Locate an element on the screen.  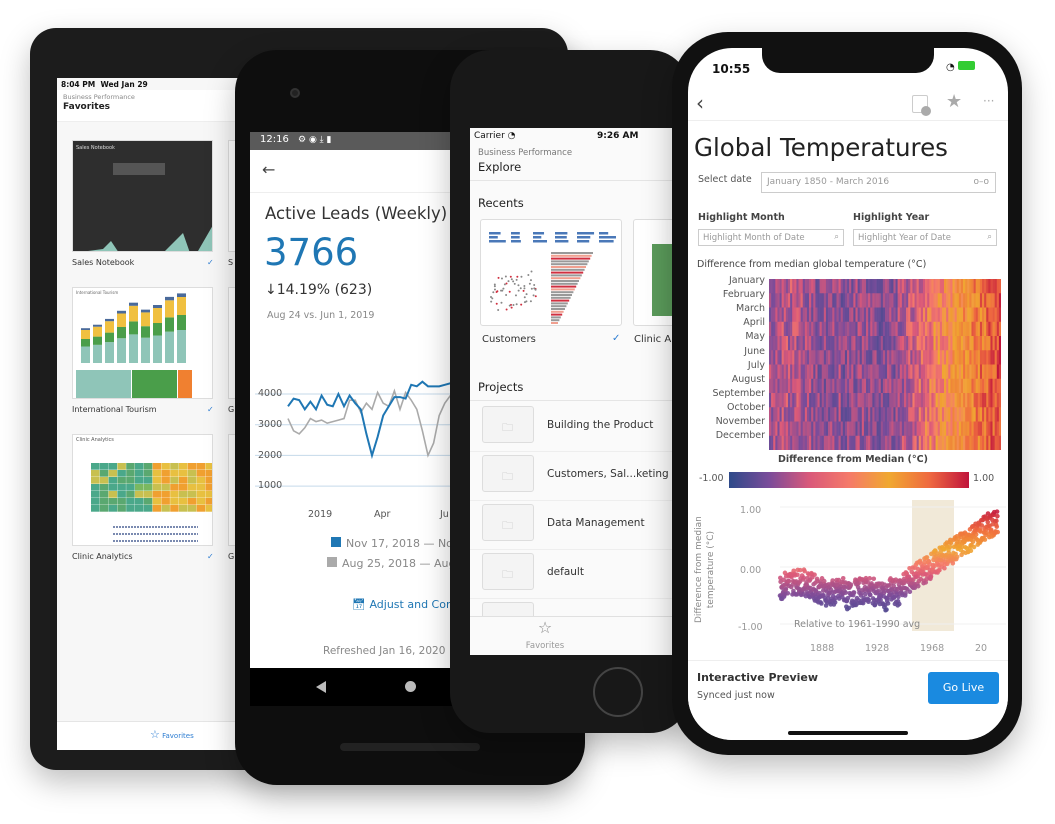
tab-favorites: Favorites is located at coordinates (545, 646).